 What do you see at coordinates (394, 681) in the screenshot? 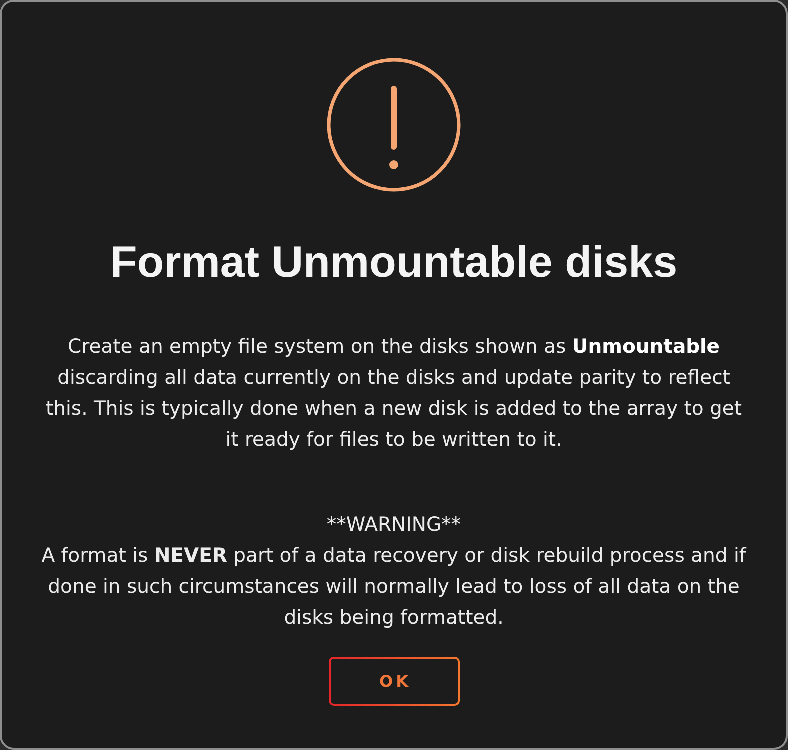
I see `ok-button: OK` at bounding box center [394, 681].